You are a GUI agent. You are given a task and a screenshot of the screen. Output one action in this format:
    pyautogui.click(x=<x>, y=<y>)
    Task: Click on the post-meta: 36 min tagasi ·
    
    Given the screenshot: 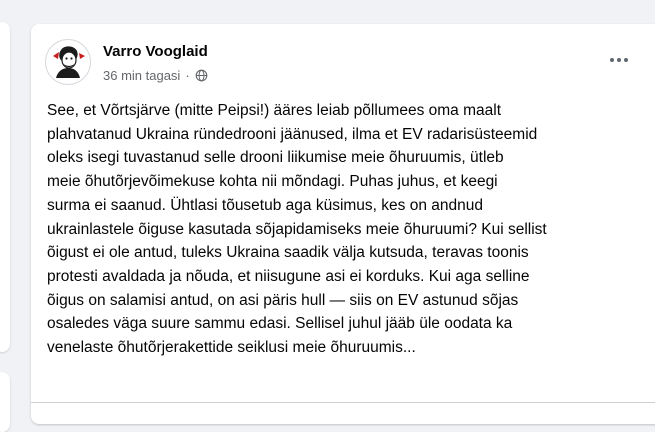 What is the action you would take?
    pyautogui.click(x=155, y=75)
    